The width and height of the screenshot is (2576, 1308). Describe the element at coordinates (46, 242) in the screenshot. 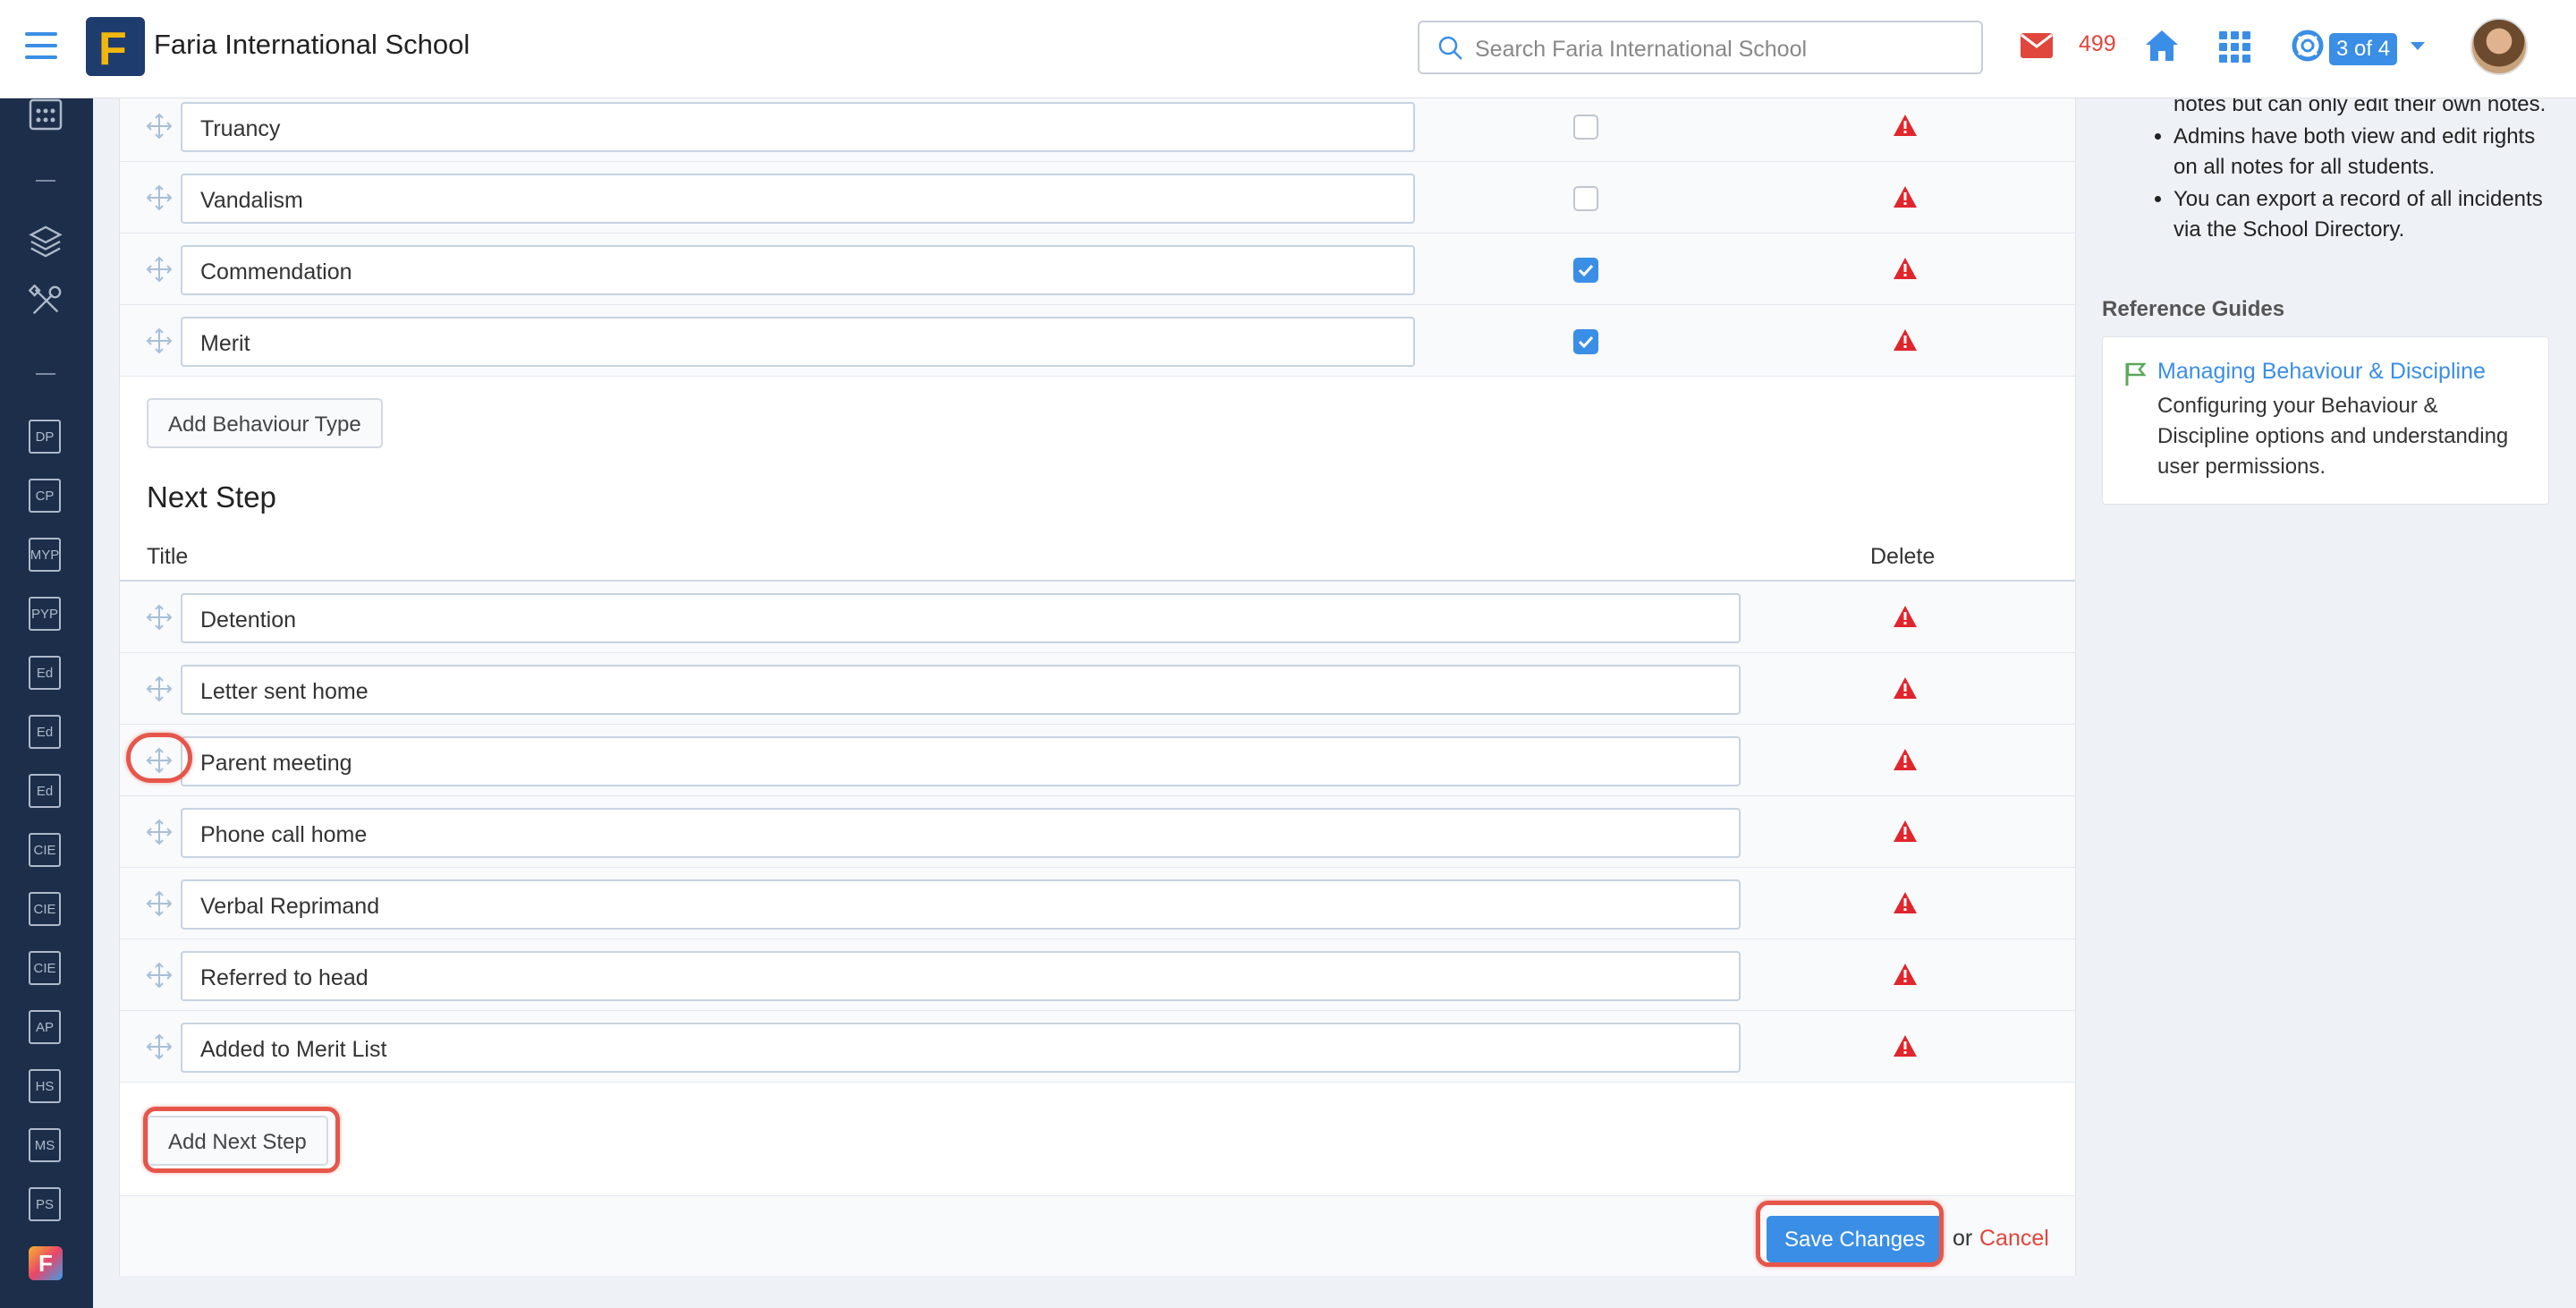

I see `layers-icon` at that location.